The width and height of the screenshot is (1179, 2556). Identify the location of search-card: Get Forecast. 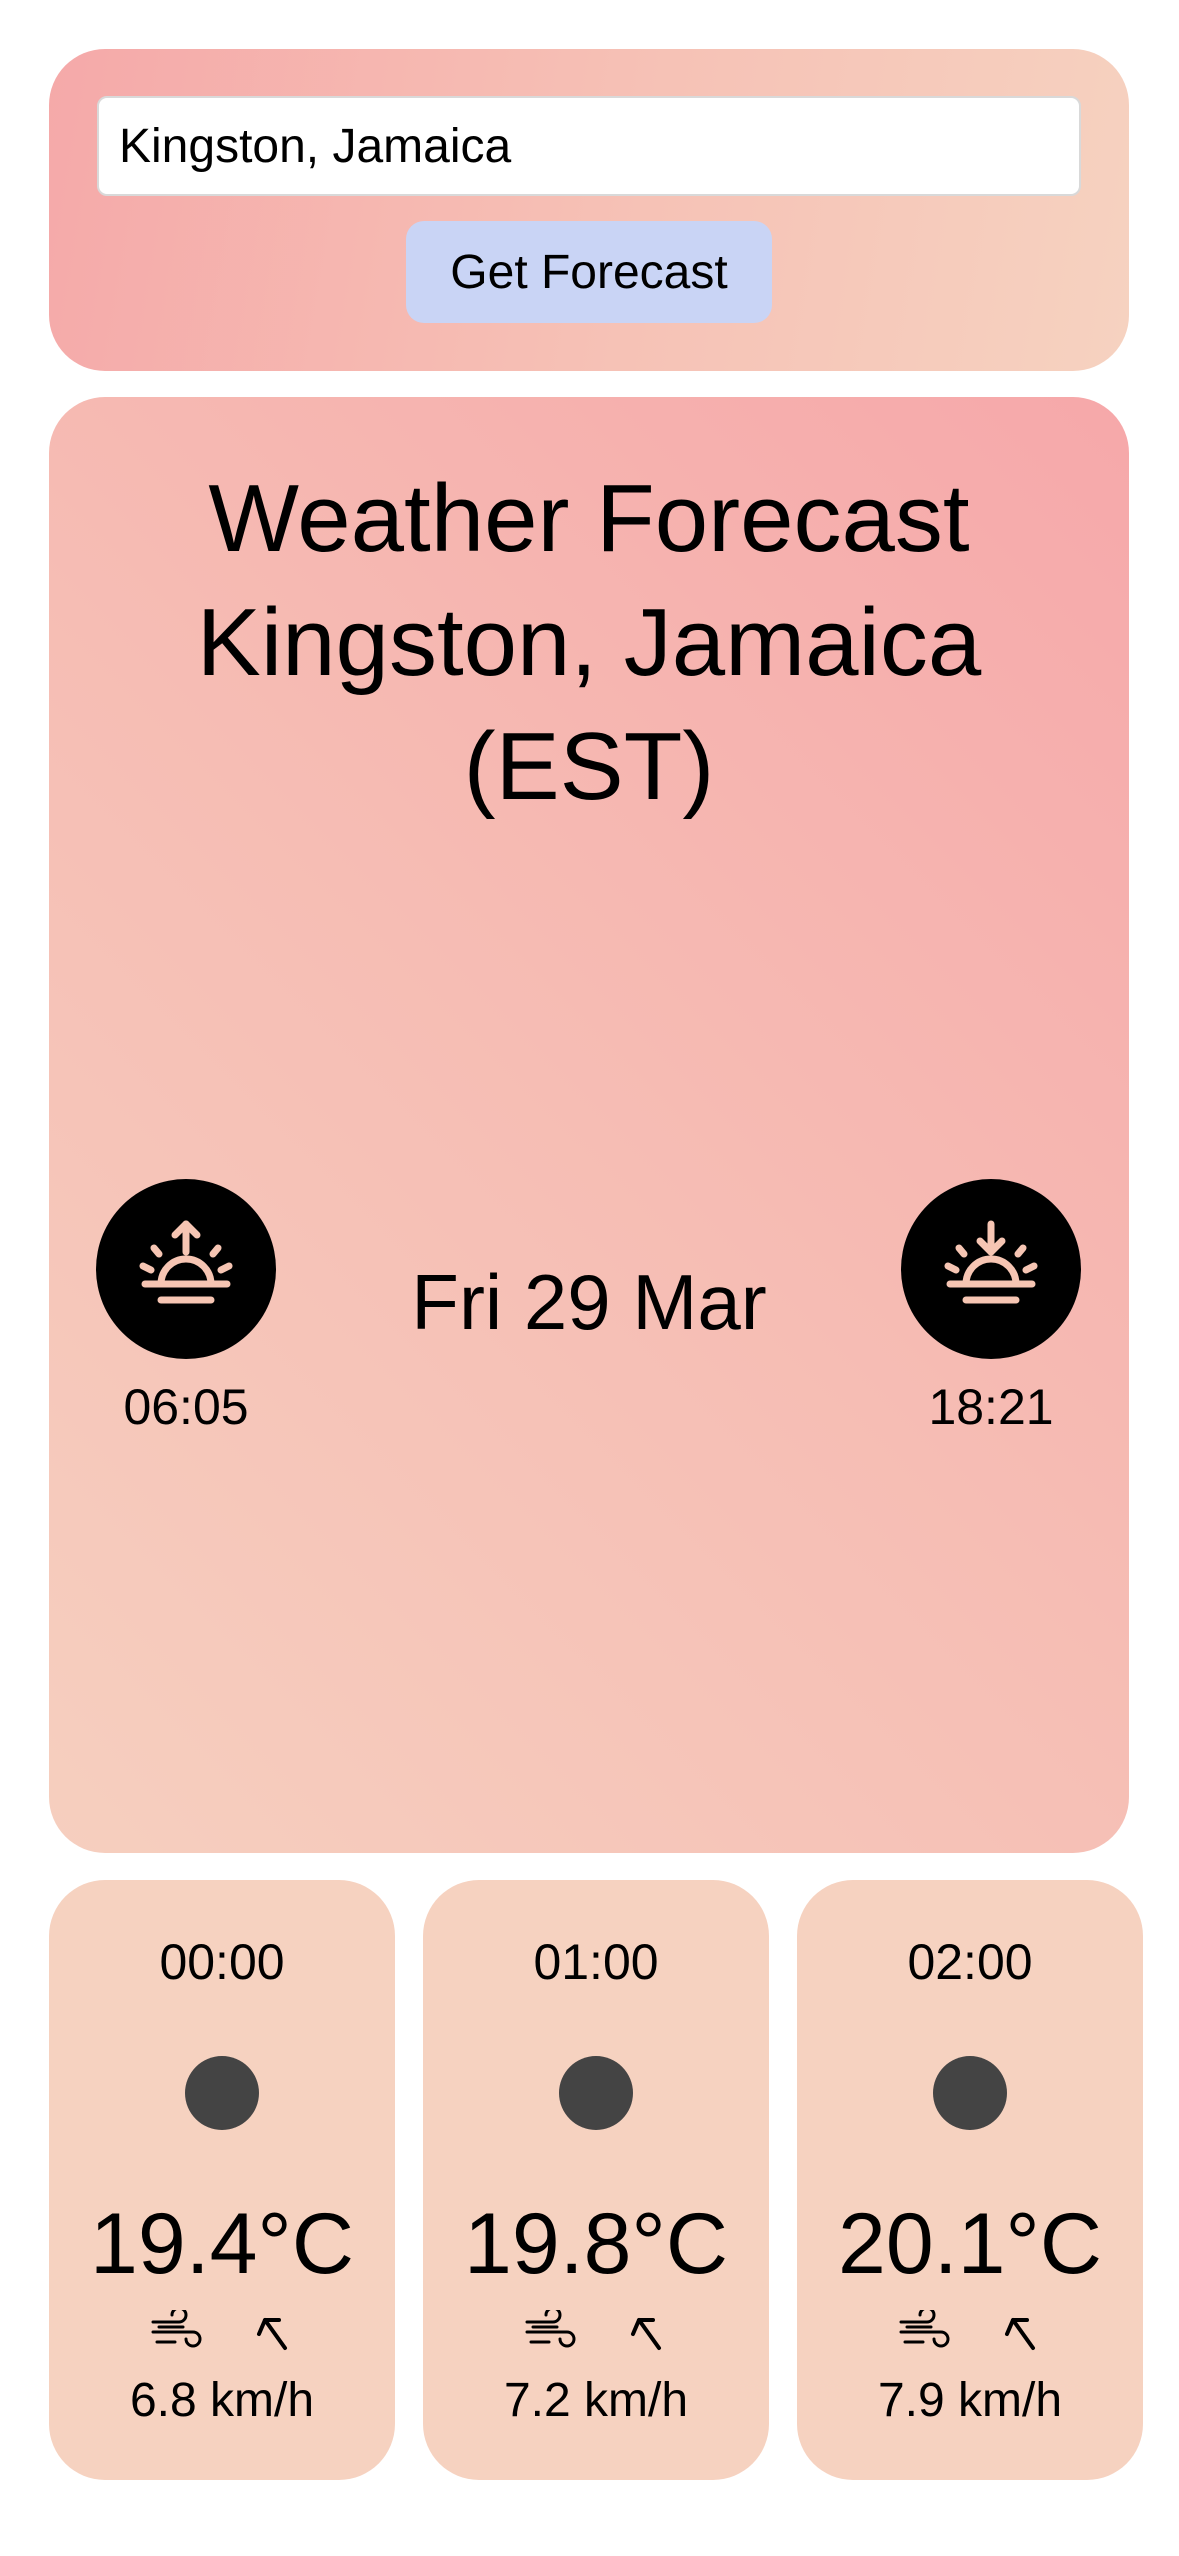
(589, 210).